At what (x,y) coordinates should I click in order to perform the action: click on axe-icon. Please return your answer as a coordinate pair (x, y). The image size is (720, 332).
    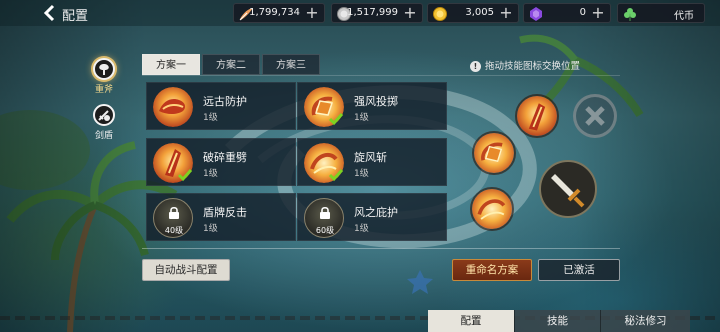
    Looking at the image, I should click on (104, 69).